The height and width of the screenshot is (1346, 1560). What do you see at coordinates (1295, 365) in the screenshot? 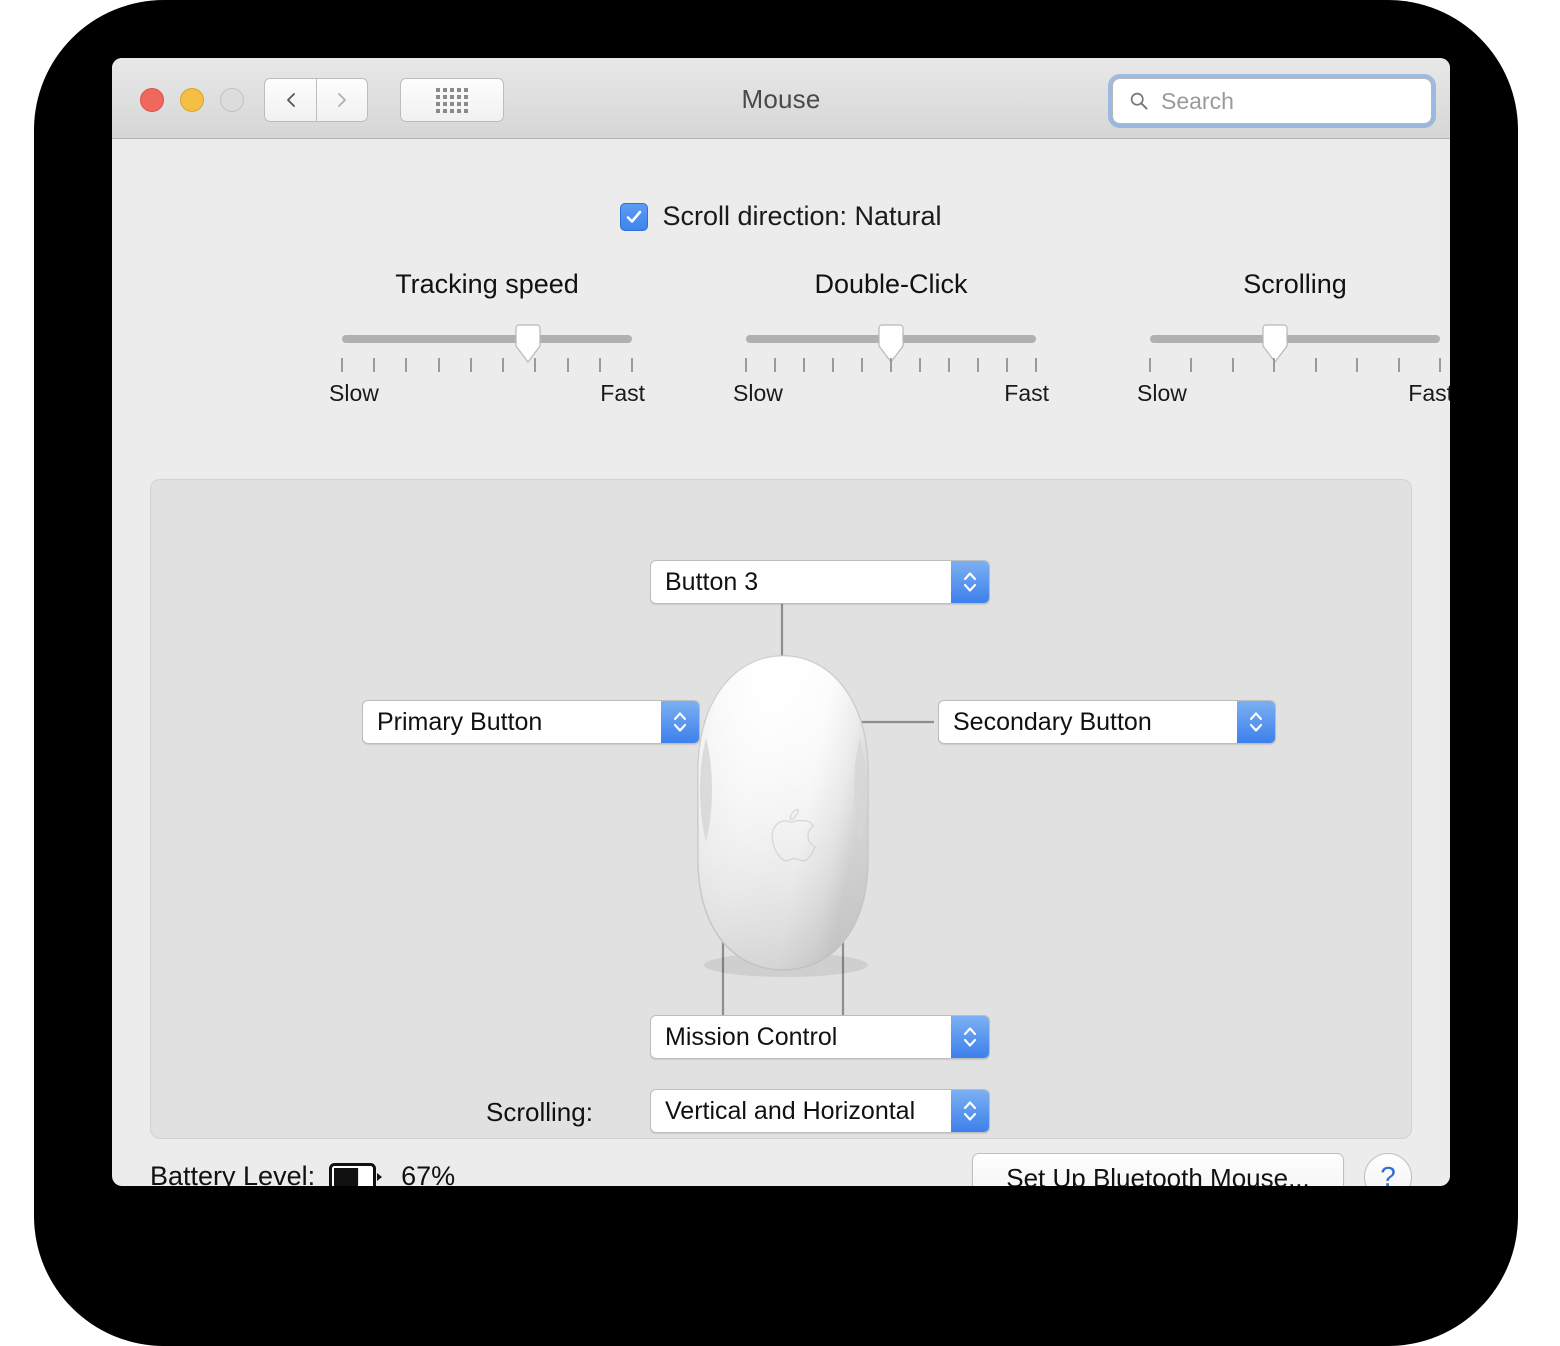
I see `scrolling-speed-ticks` at bounding box center [1295, 365].